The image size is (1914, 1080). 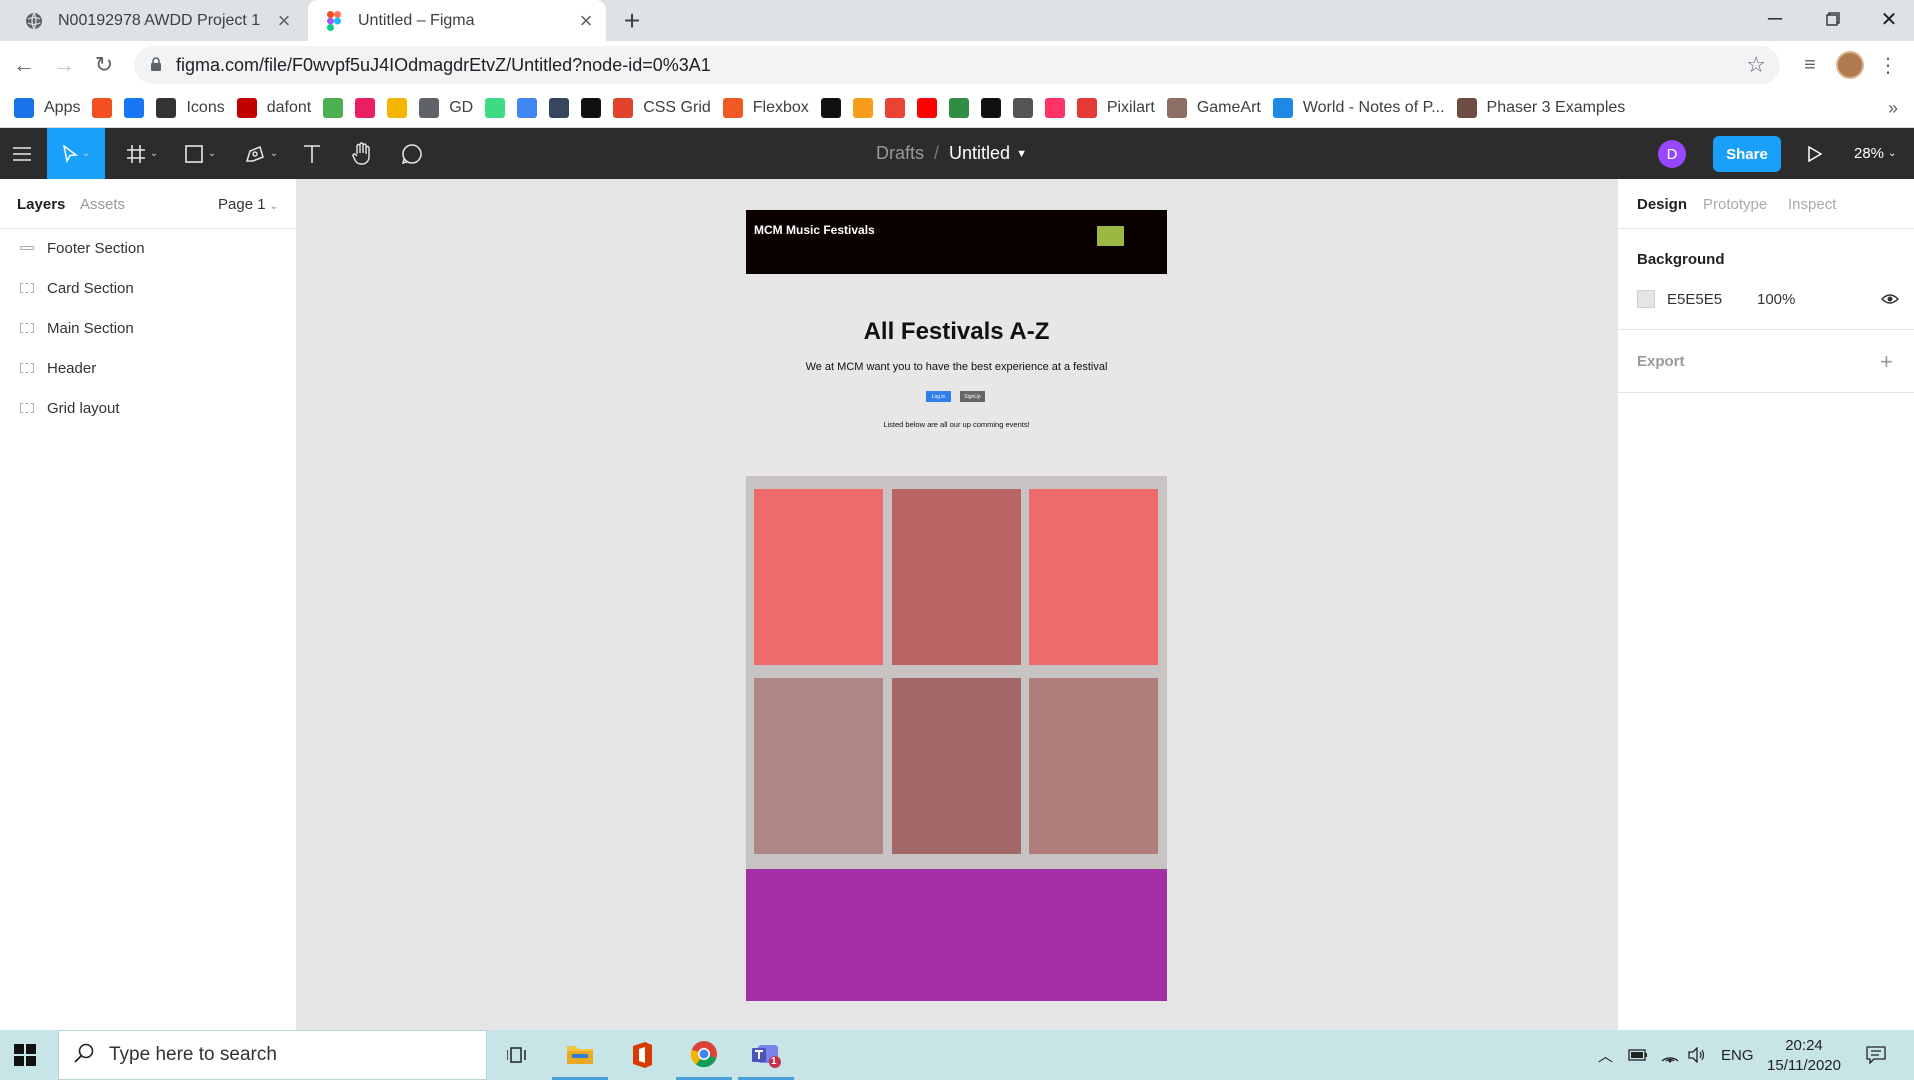 What do you see at coordinates (1876, 1055) in the screenshot?
I see `notifications-icon` at bounding box center [1876, 1055].